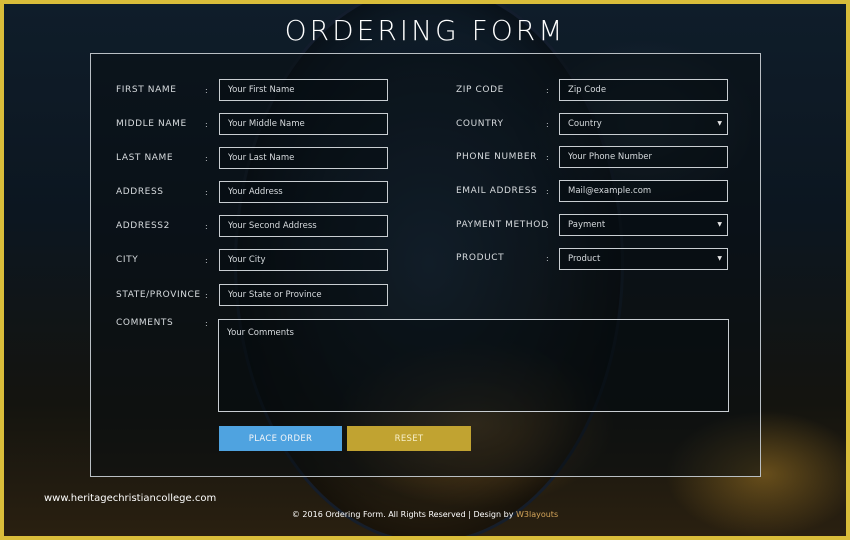 The image size is (850, 540). What do you see at coordinates (643, 225) in the screenshot?
I see `payment-method-select: Payment ▼` at bounding box center [643, 225].